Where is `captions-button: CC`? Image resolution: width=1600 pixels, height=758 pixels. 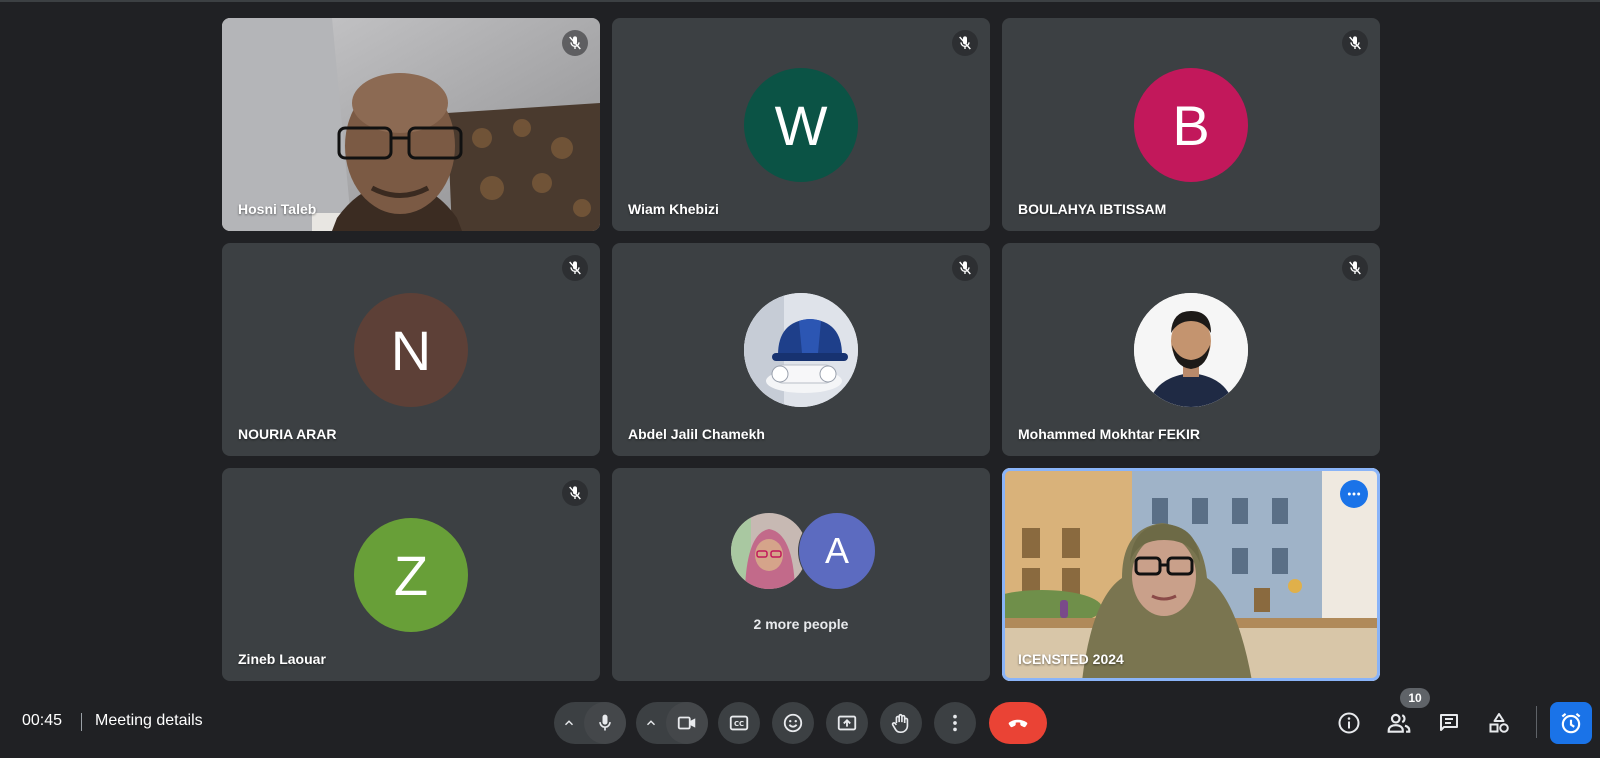
captions-button: CC is located at coordinates (739, 723).